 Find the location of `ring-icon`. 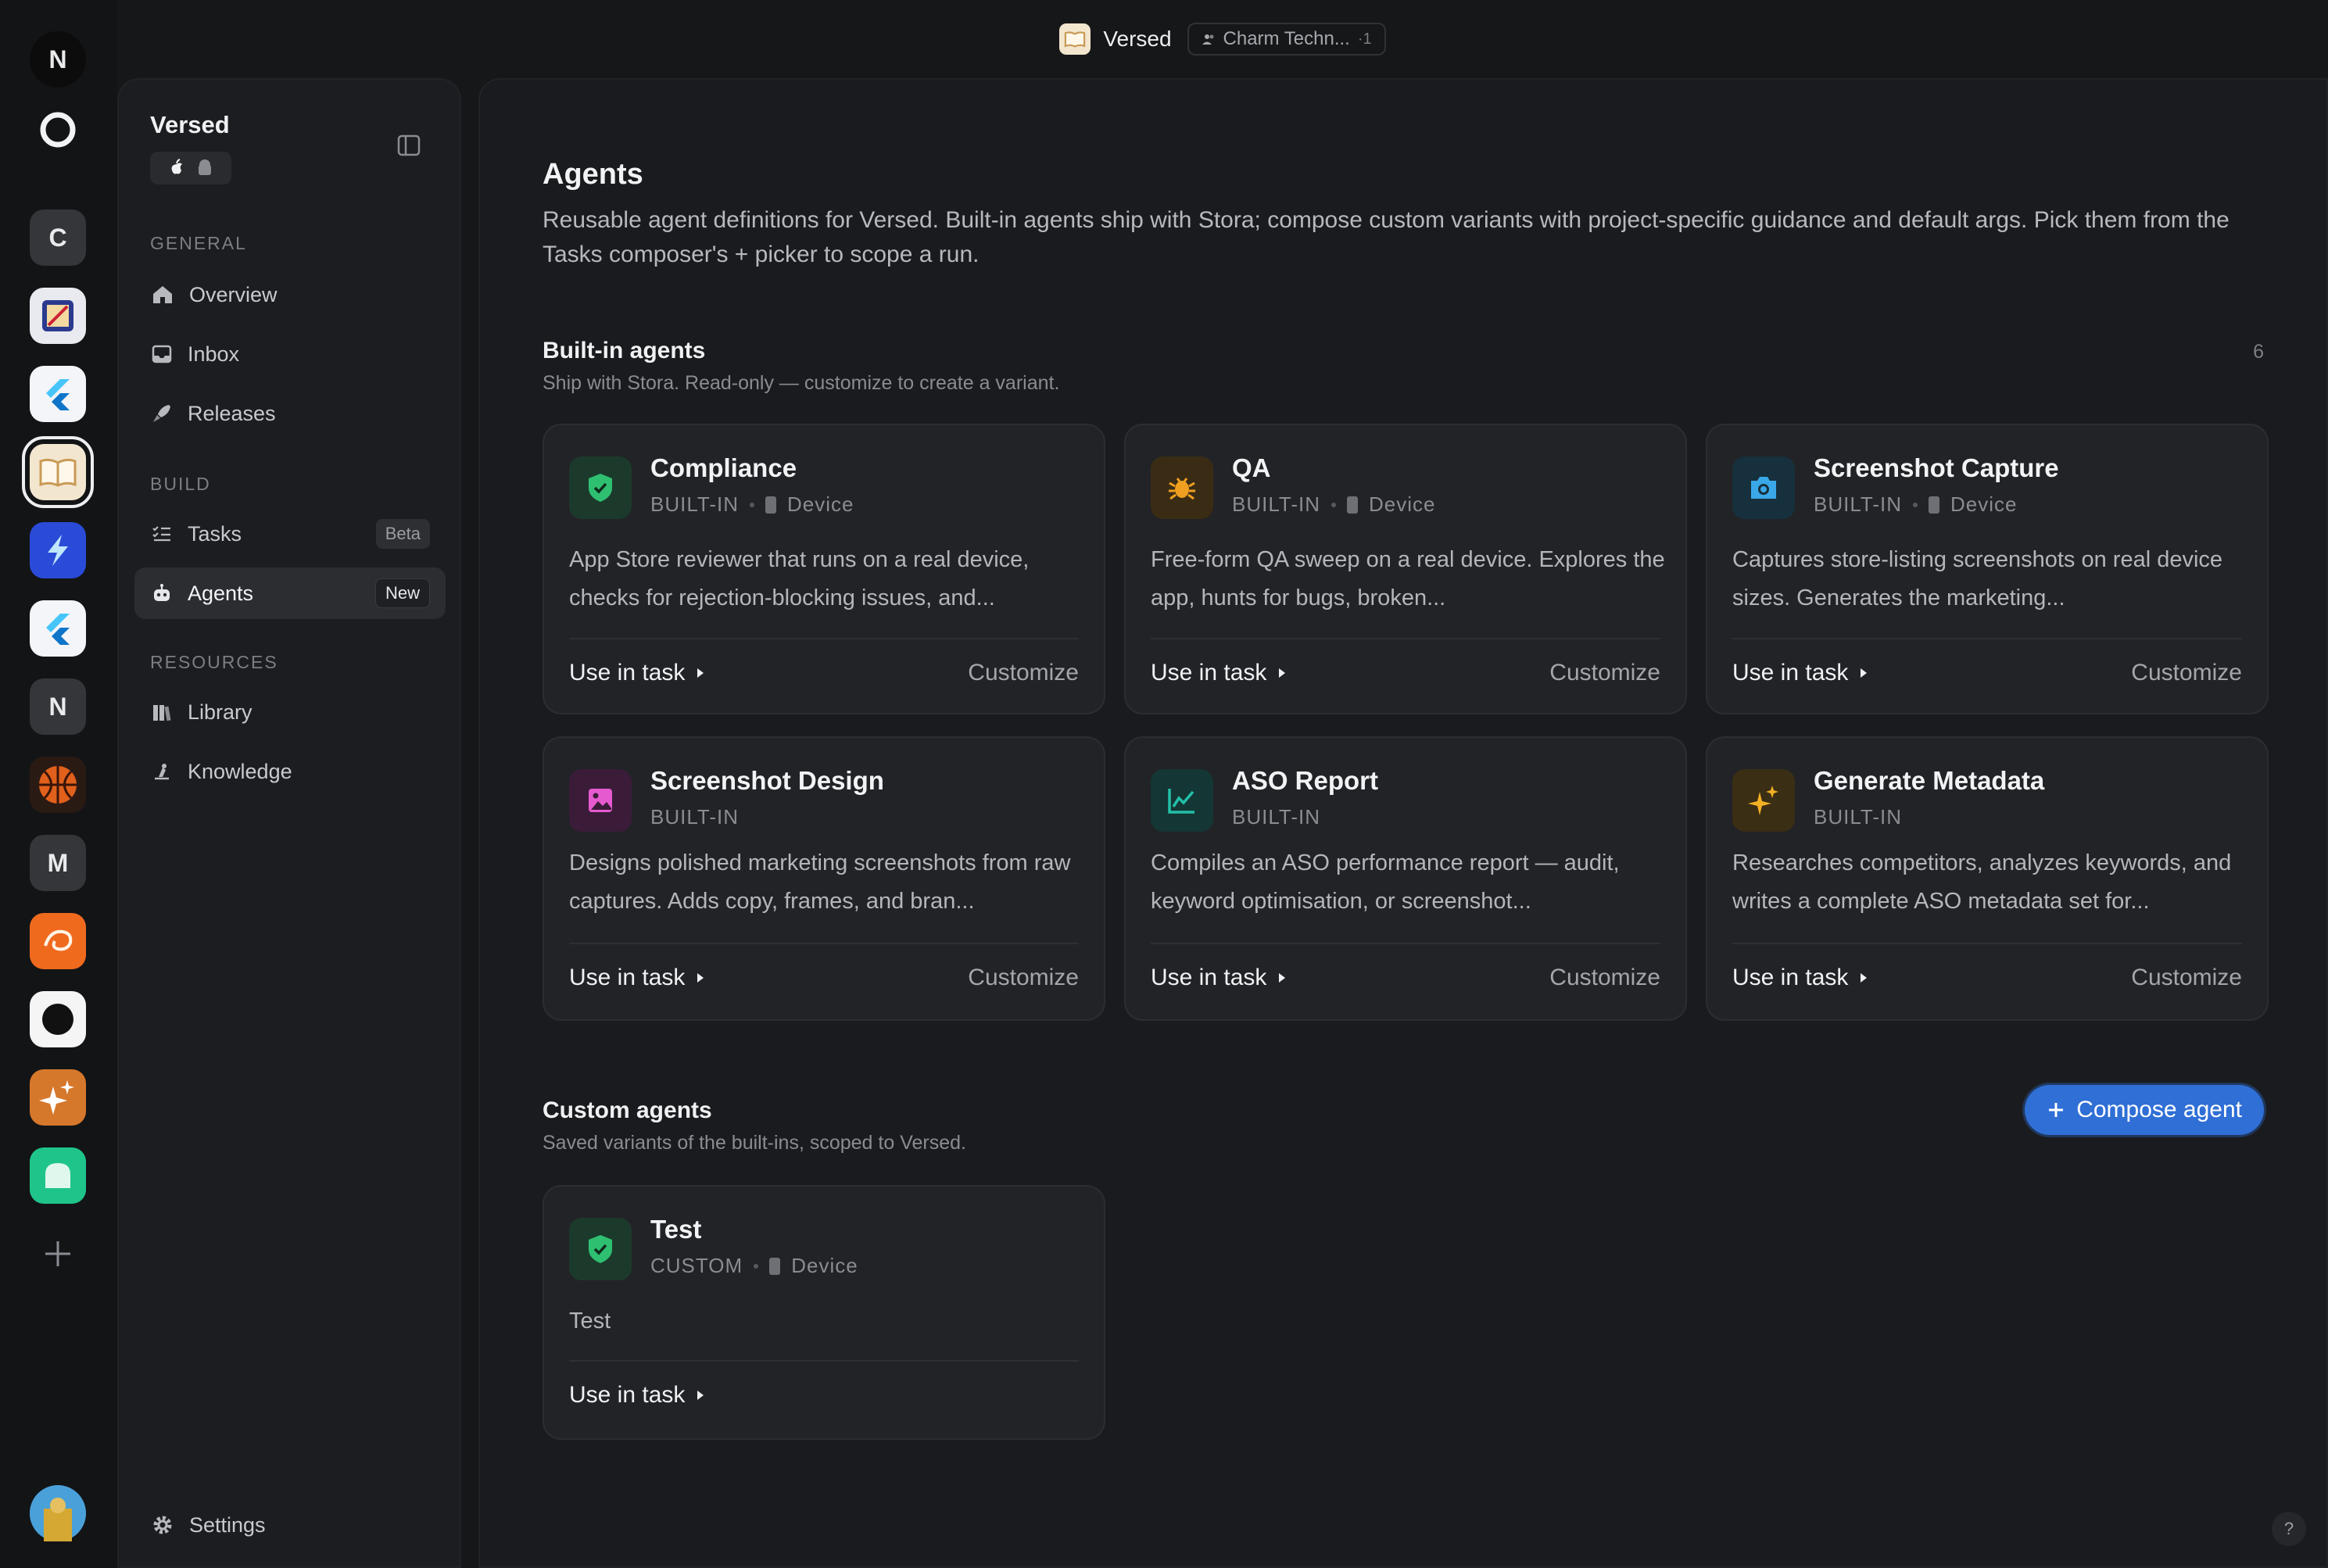

ring-icon is located at coordinates (58, 130).